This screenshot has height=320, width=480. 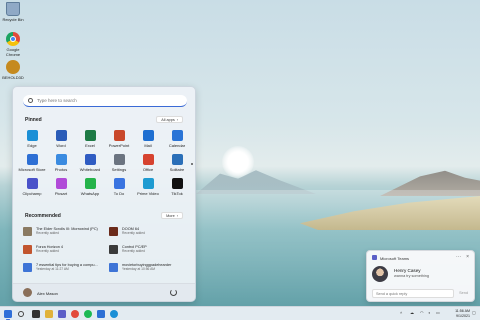 I want to click on notification-message: wanna try something, so click(x=412, y=276).